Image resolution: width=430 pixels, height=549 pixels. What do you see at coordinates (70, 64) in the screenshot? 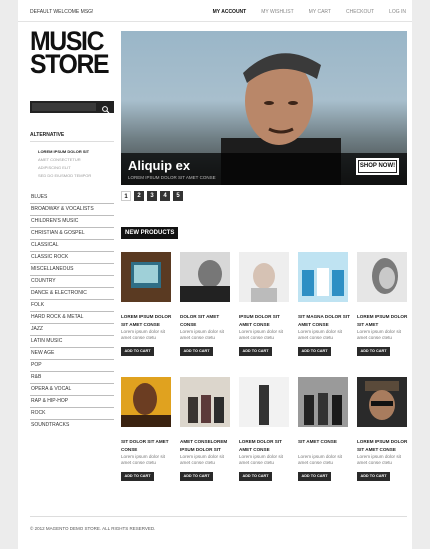
I see `logo-line-2: STORE` at bounding box center [70, 64].